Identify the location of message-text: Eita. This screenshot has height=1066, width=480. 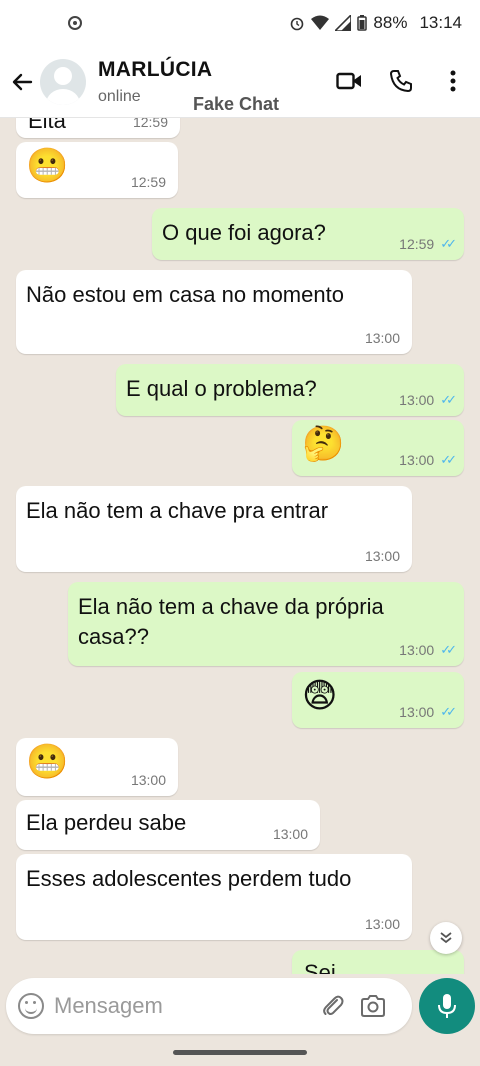
(47, 125).